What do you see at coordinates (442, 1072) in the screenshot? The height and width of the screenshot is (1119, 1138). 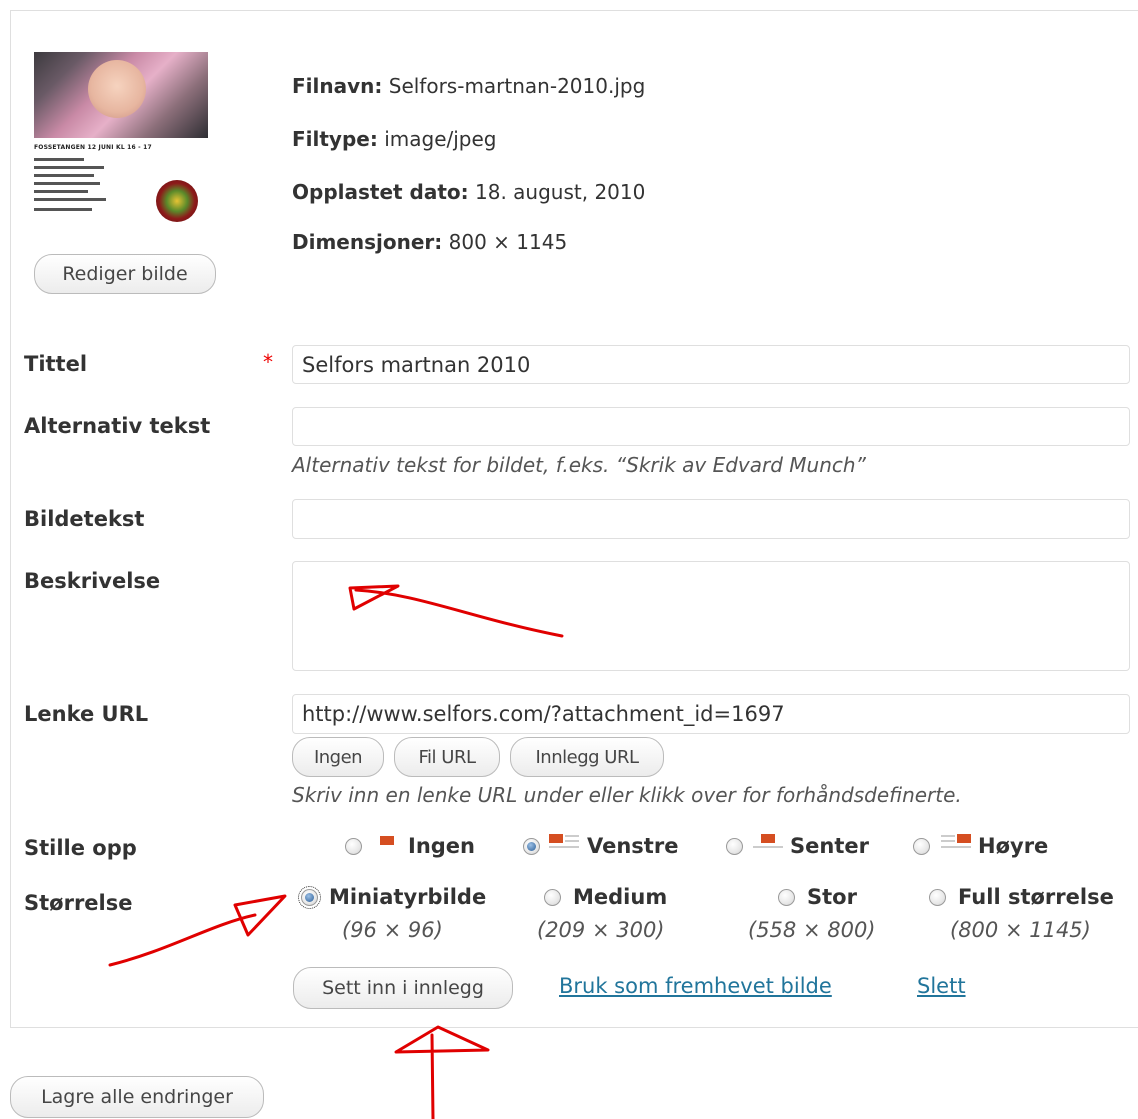 I see `annotation-arrow-insert` at bounding box center [442, 1072].